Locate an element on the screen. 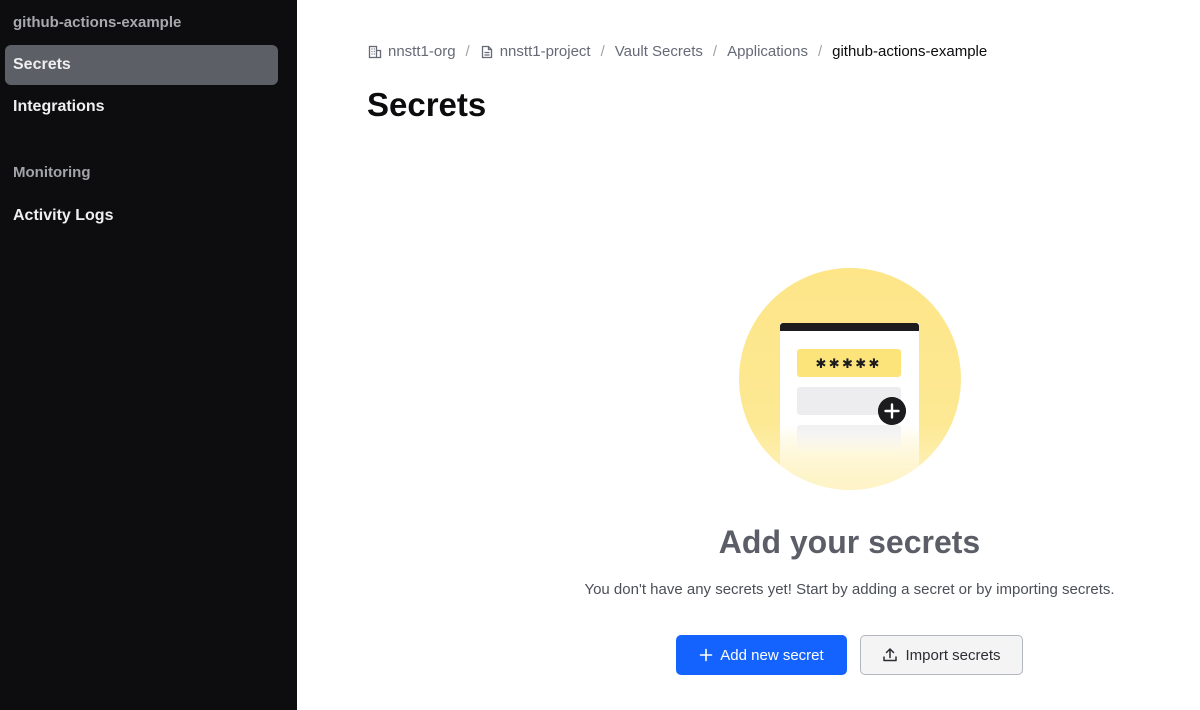 The width and height of the screenshot is (1200, 710). sidebar-item-label: Activity Logs is located at coordinates (63, 215).